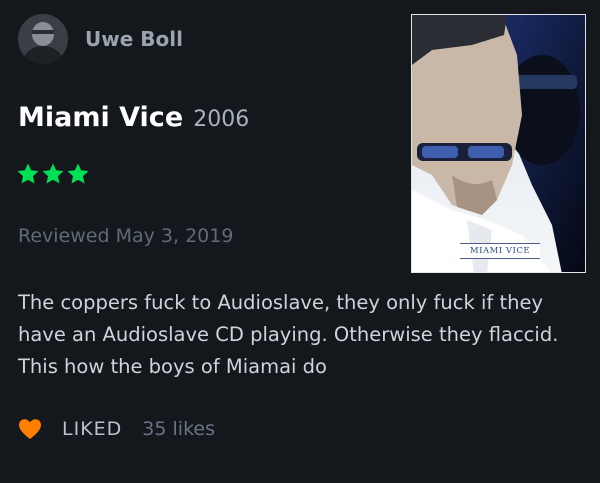  What do you see at coordinates (134, 39) in the screenshot?
I see `author-name: Uwe Boll` at bounding box center [134, 39].